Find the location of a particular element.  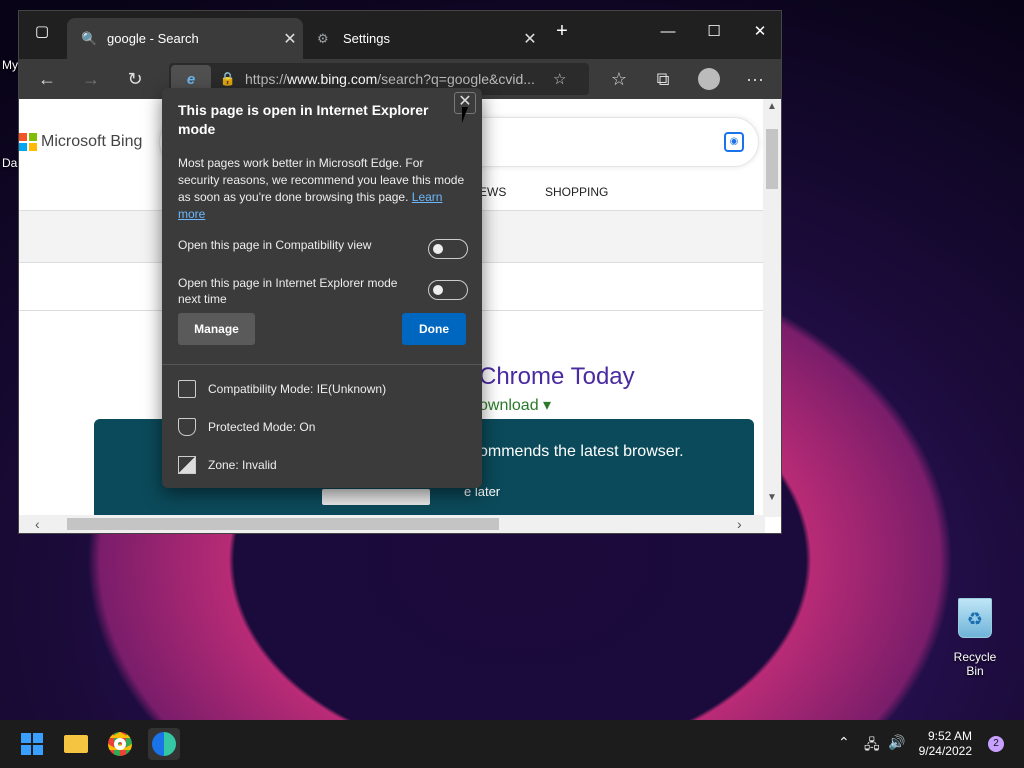

compatibility-mode-info: Compatibility Mode: IE(Unknown) is located at coordinates (282, 389).